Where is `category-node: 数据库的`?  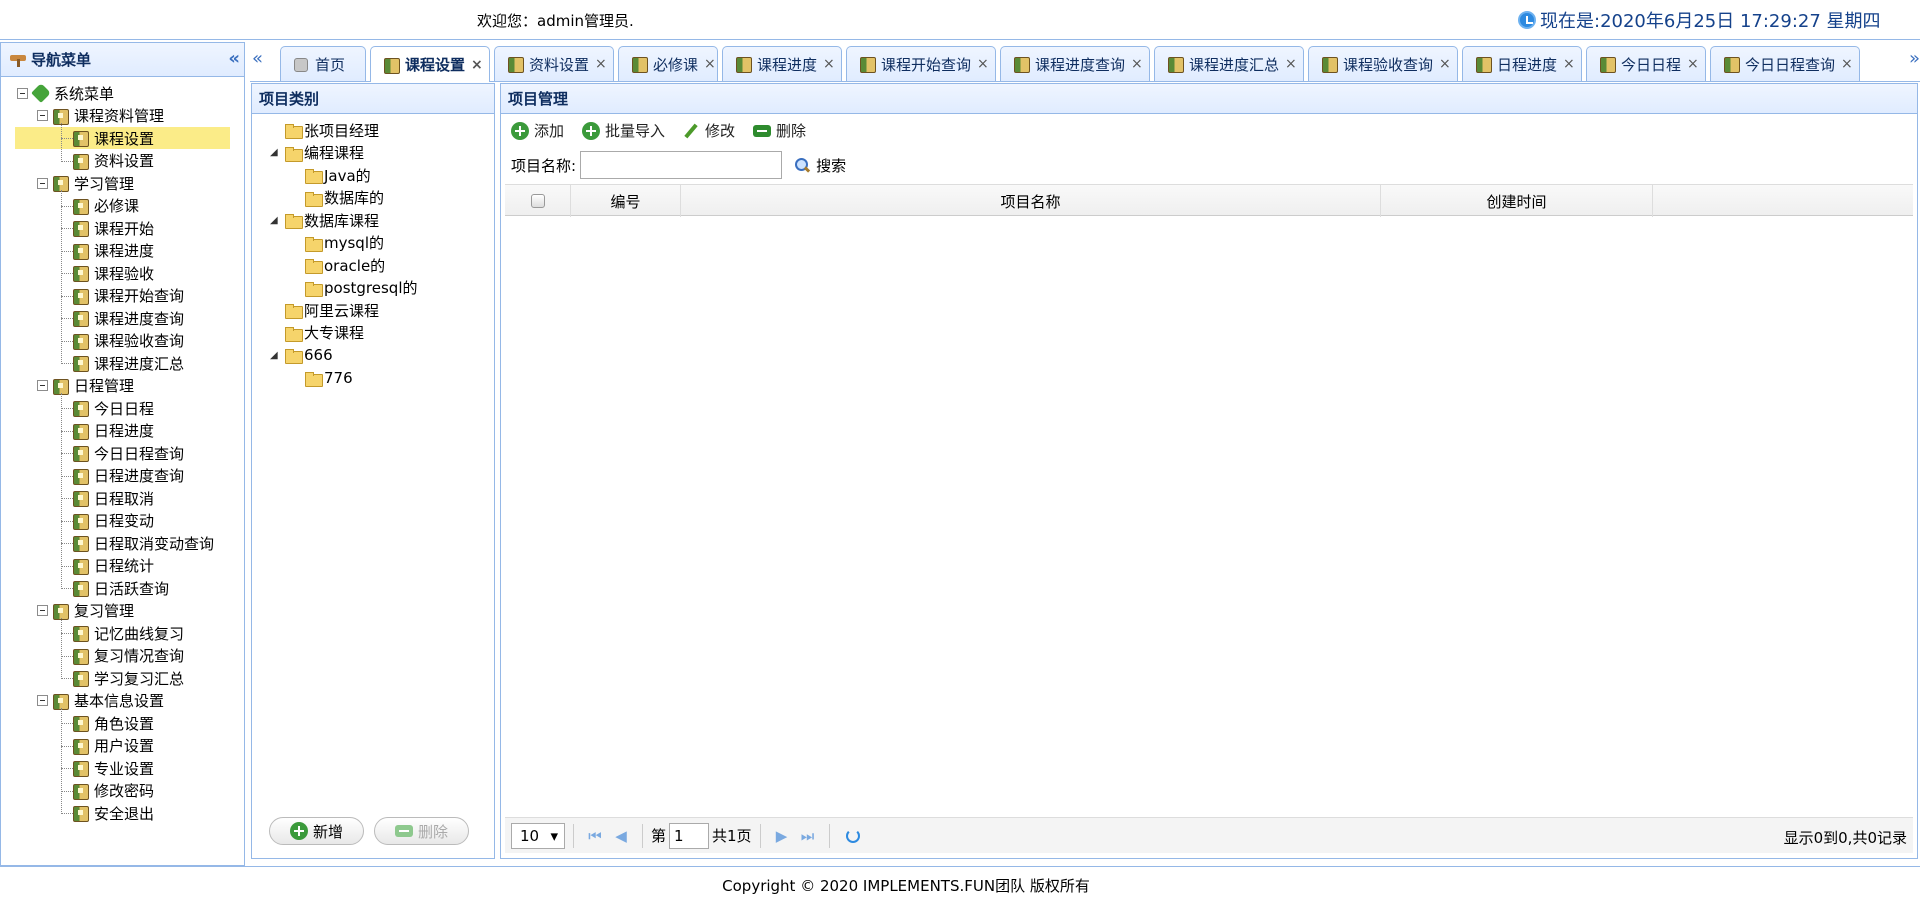
category-node: 数据库的 is located at coordinates (344, 198).